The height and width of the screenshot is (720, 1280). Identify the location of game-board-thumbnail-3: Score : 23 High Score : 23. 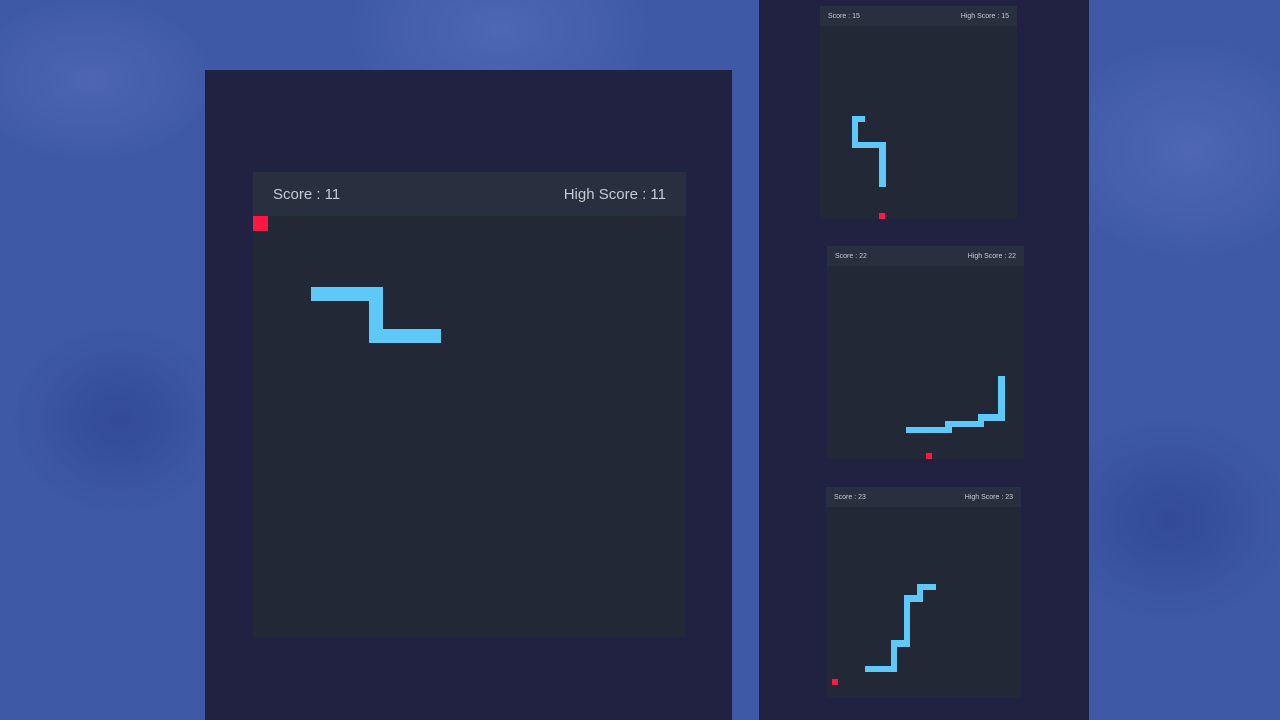
(923, 592).